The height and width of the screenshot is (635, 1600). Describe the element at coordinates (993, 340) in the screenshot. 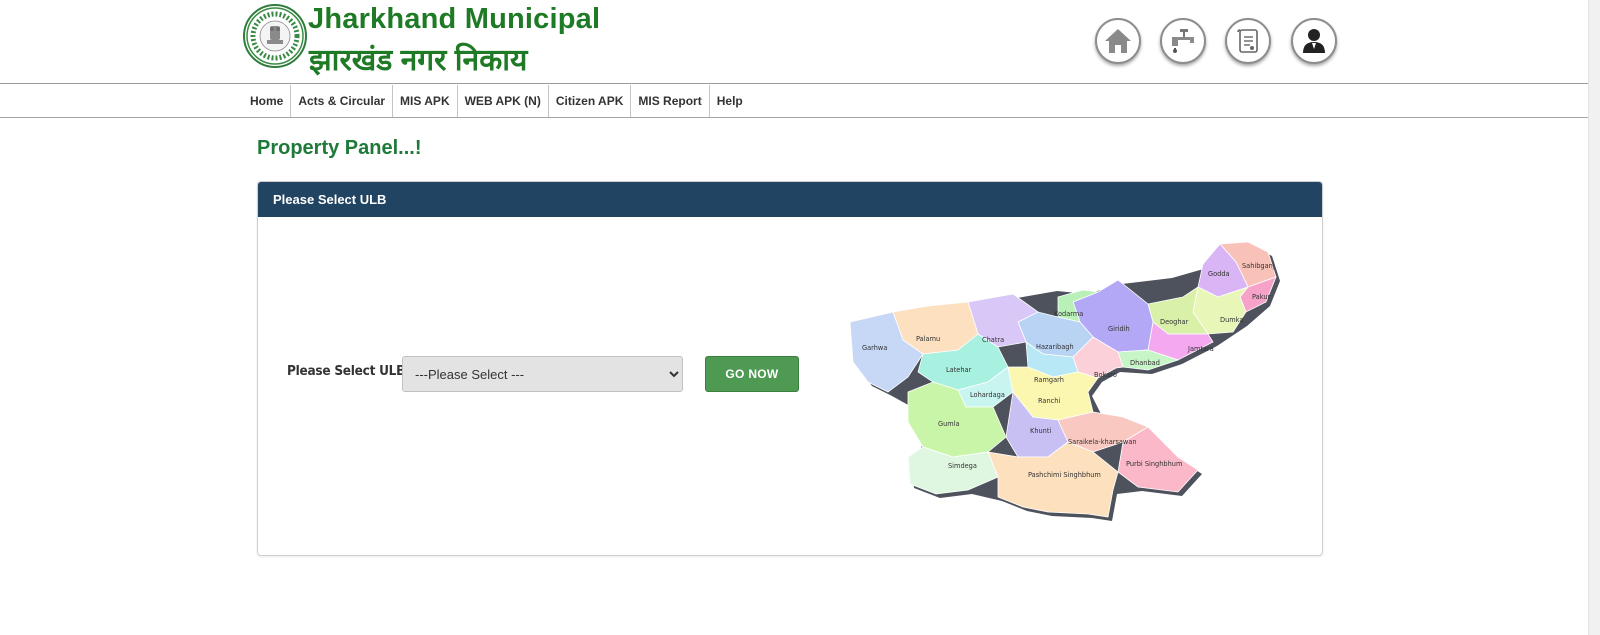

I see `map-label-chatra: Chatra` at that location.